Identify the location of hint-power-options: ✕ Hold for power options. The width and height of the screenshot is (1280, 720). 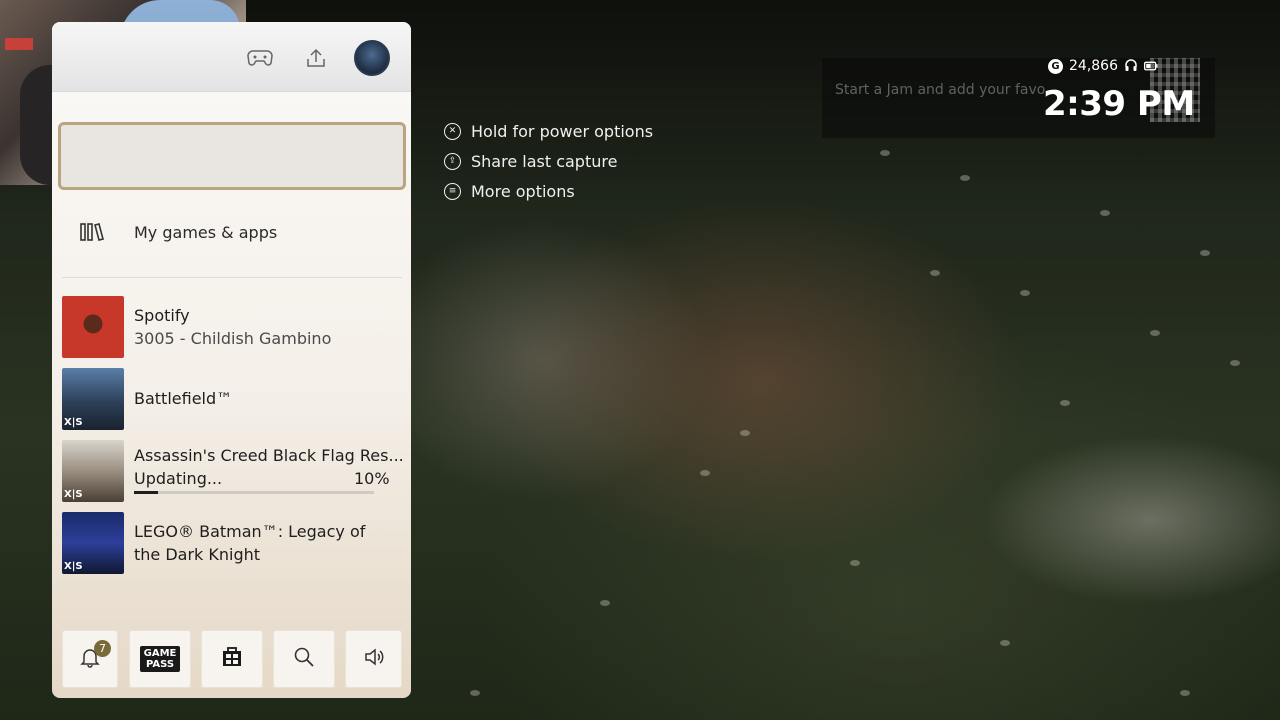
(548, 131).